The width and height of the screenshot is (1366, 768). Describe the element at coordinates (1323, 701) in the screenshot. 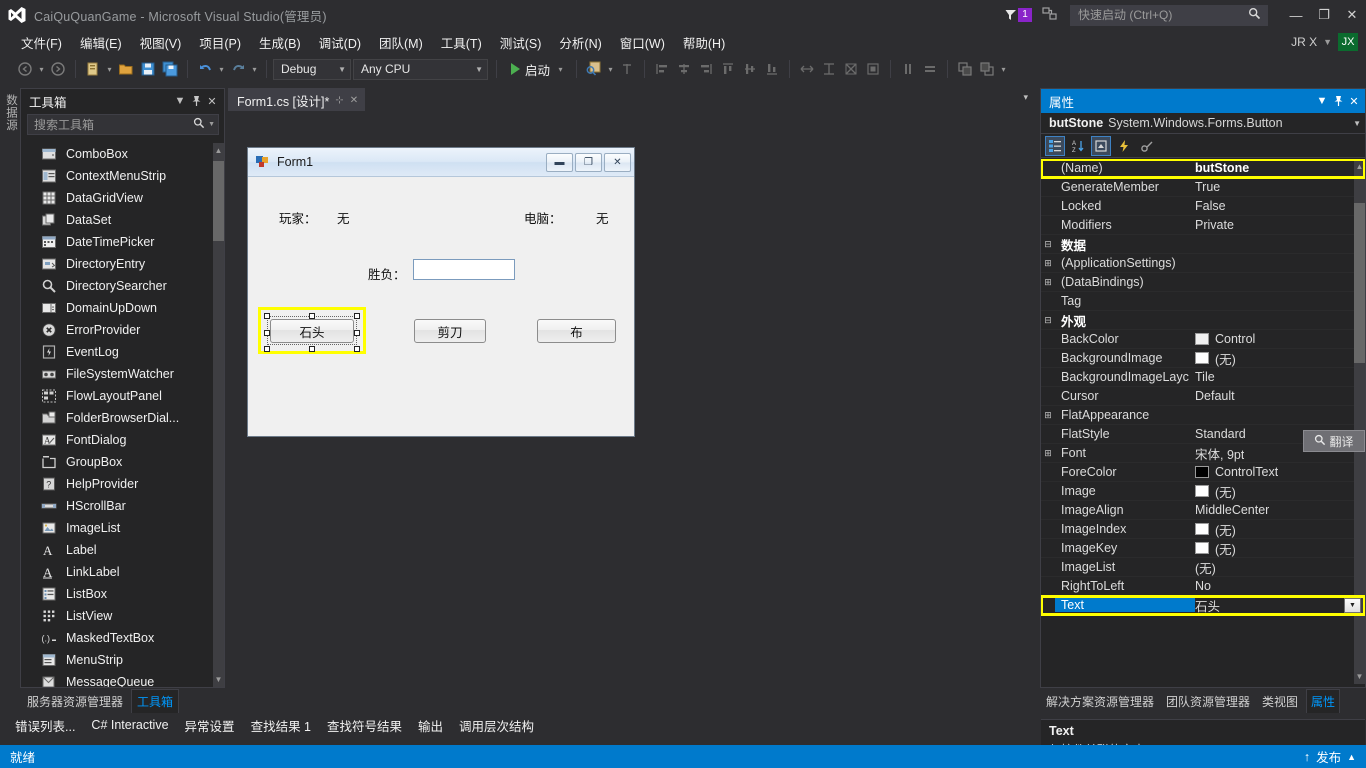

I see `tab-properties: 属性` at that location.